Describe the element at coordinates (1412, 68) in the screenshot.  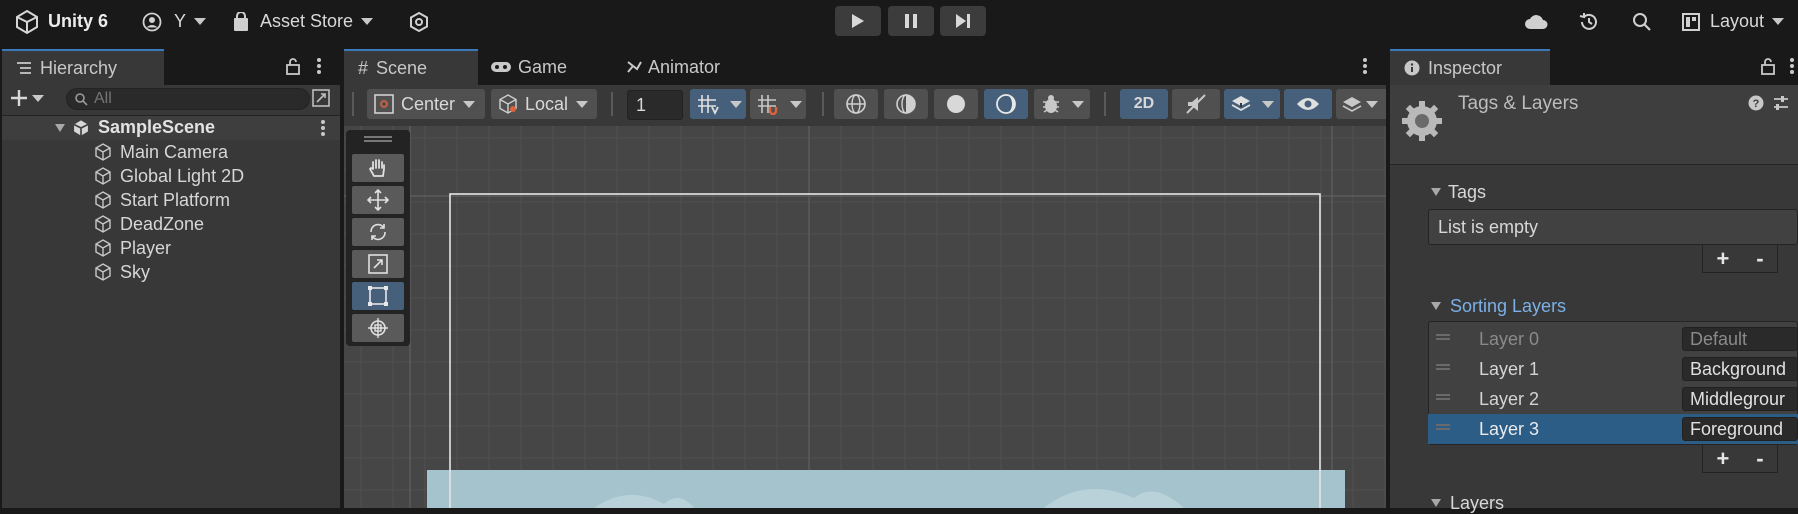
I see `info-icon` at that location.